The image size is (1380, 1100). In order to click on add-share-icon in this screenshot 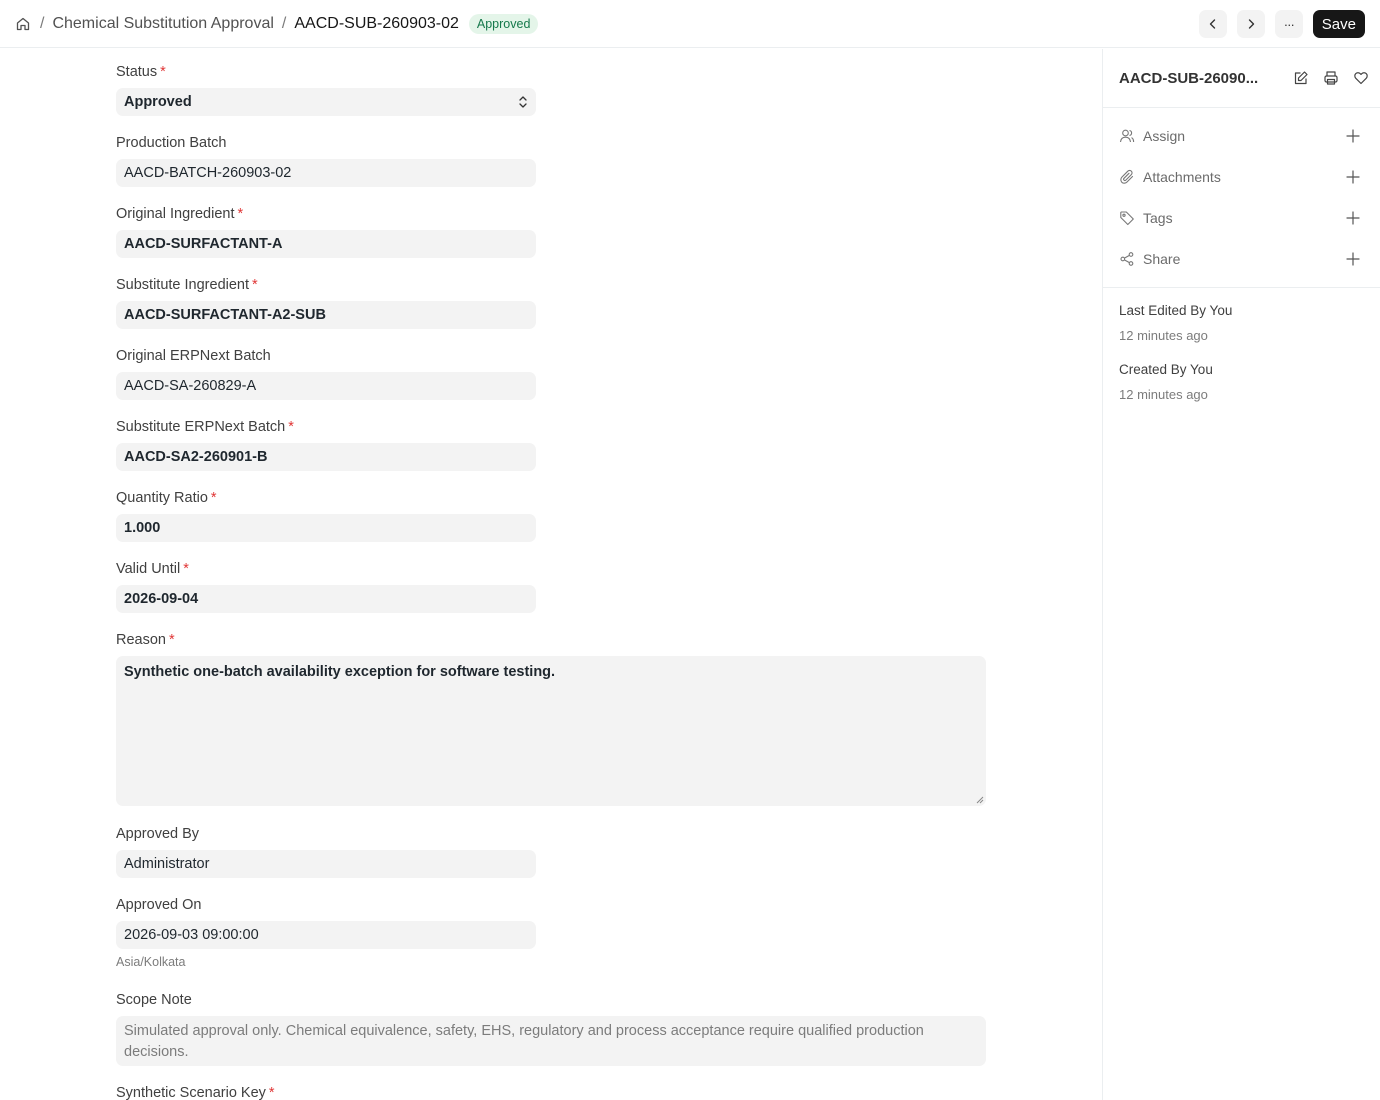, I will do `click(1353, 259)`.